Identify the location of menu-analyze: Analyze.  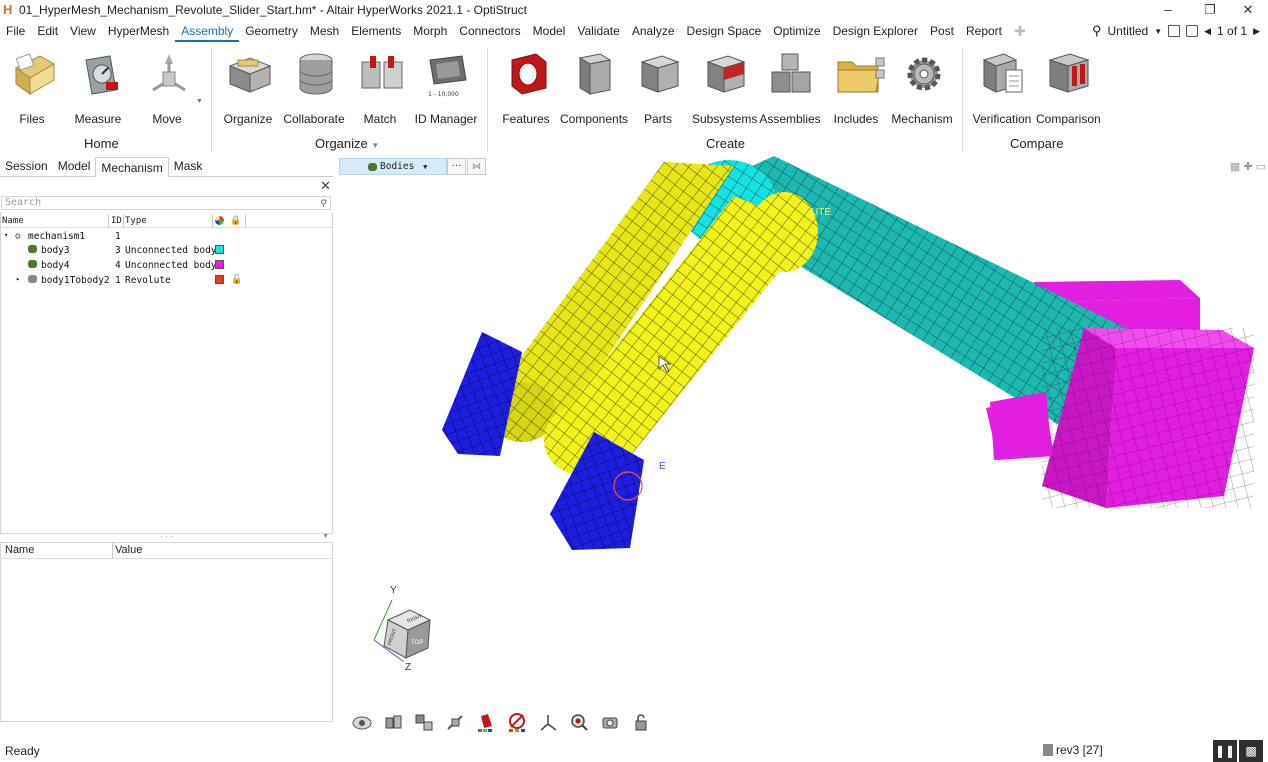
(653, 31).